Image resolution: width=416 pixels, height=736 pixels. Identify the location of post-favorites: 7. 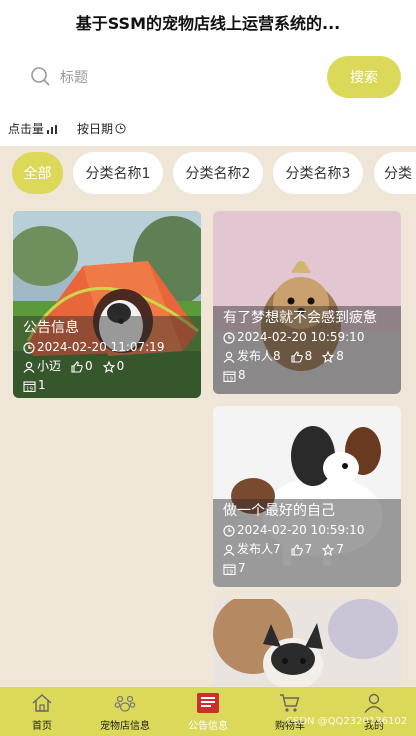
(340, 549).